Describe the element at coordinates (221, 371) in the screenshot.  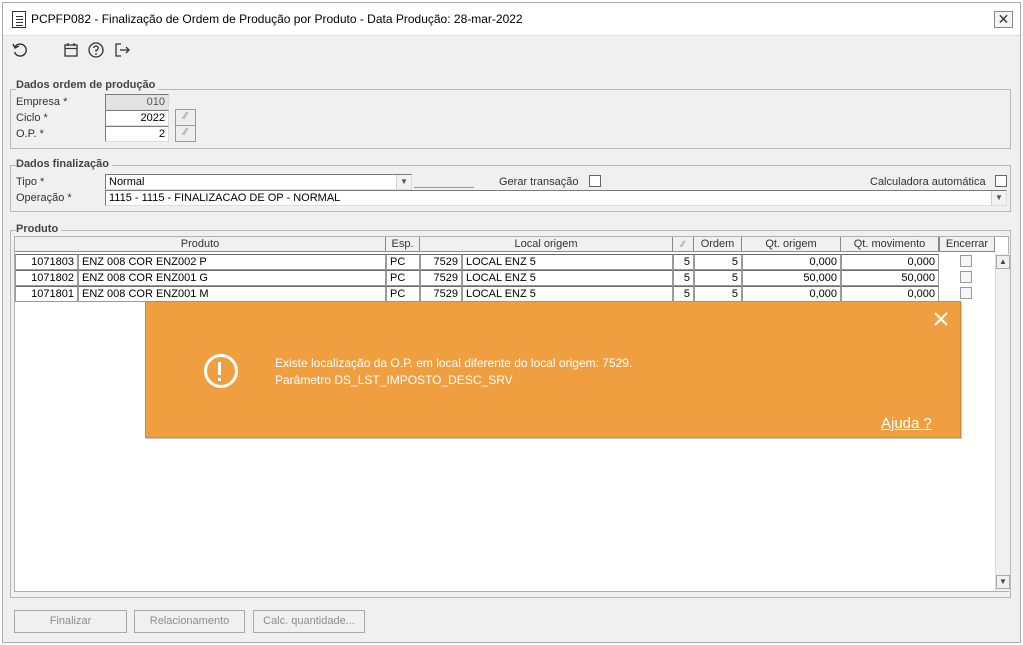
I see `exclamation-icon` at that location.